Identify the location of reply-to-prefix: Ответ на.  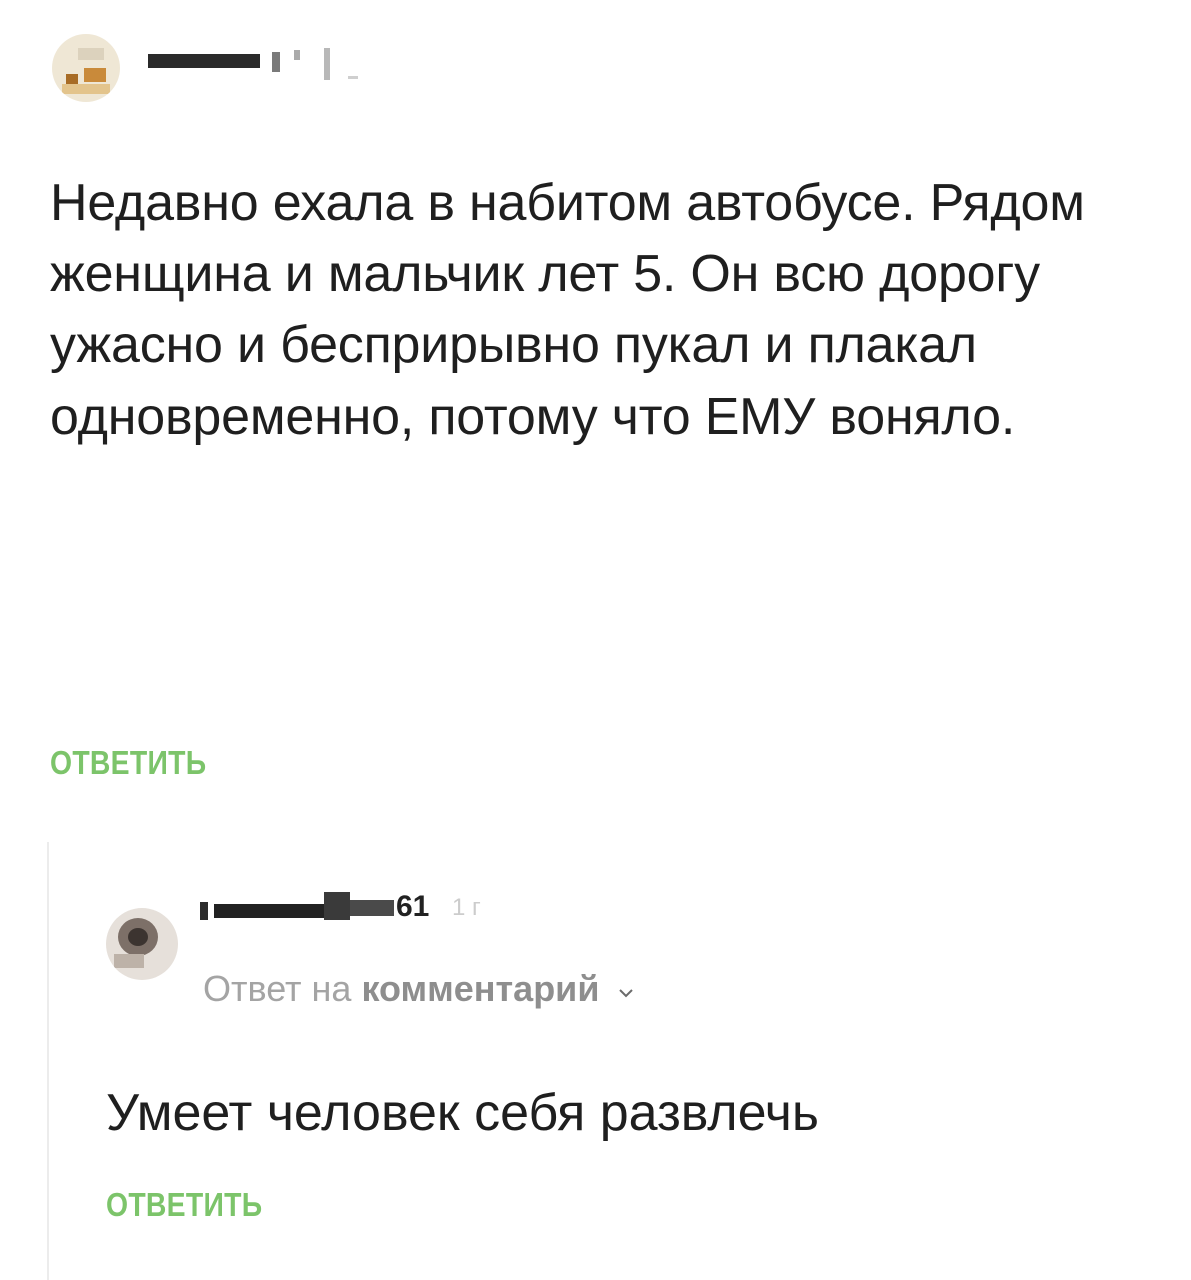
(277, 988).